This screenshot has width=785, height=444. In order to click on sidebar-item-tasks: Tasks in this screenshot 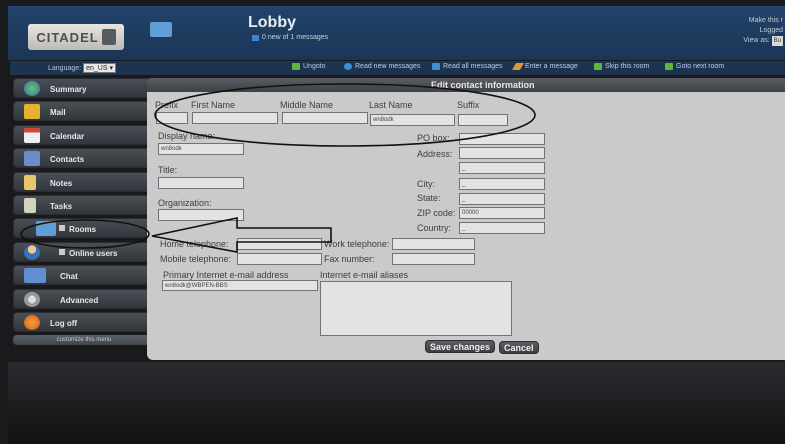, I will do `click(84, 204)`.